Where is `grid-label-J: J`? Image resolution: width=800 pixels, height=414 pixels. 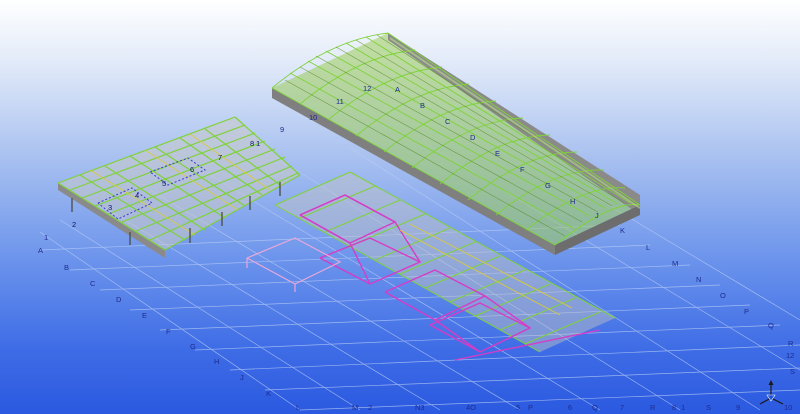 grid-label-J: J is located at coordinates (242, 377).